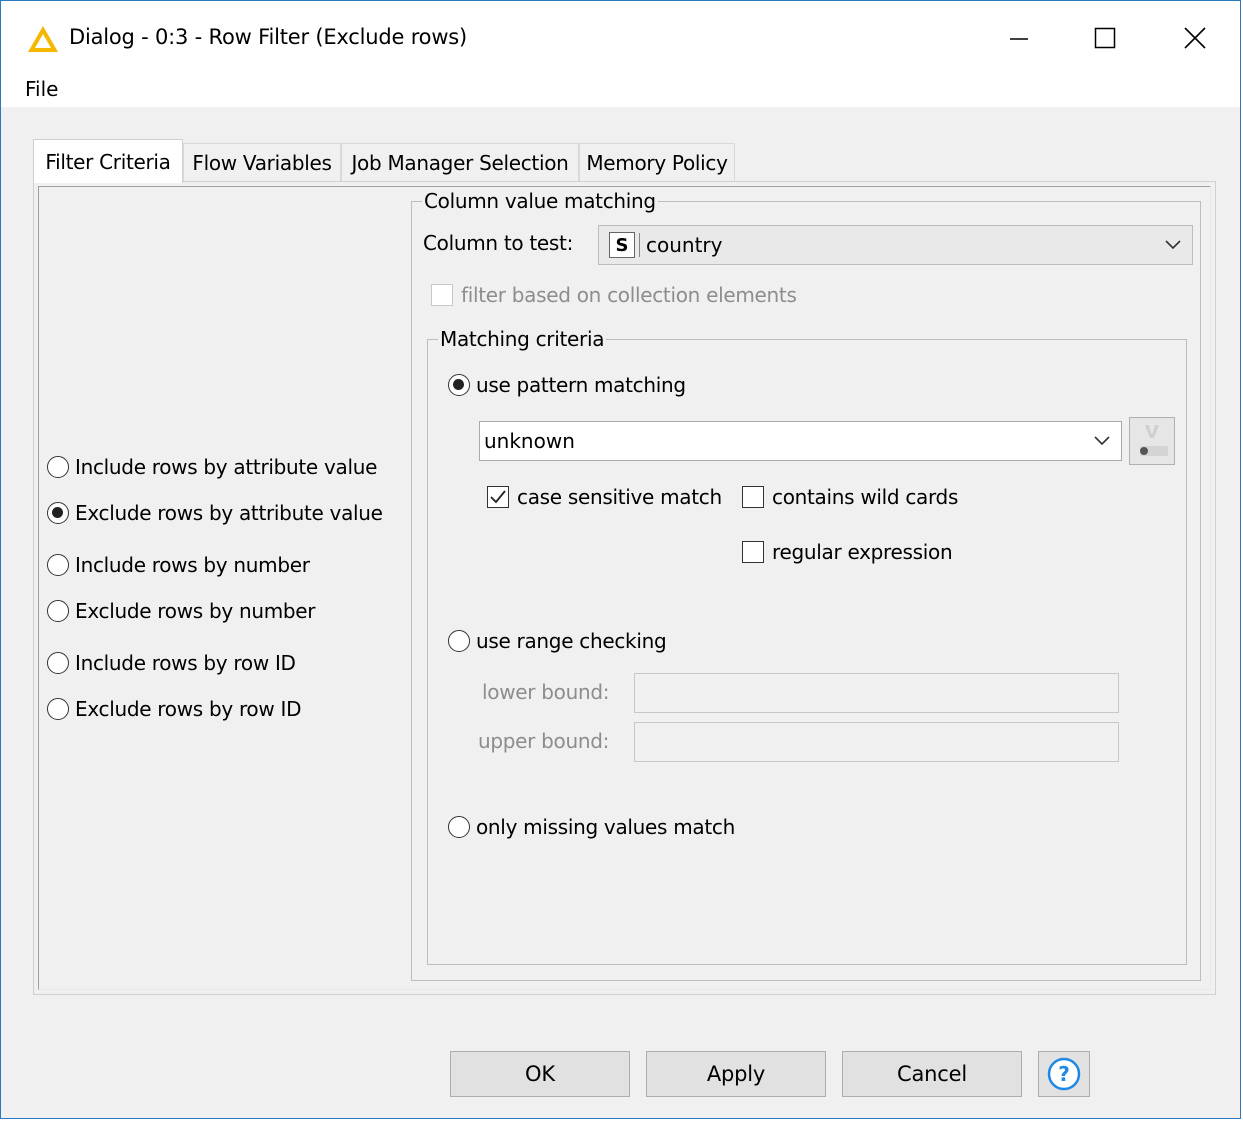  What do you see at coordinates (459, 385) in the screenshot?
I see `radio-pattern-matching` at bounding box center [459, 385].